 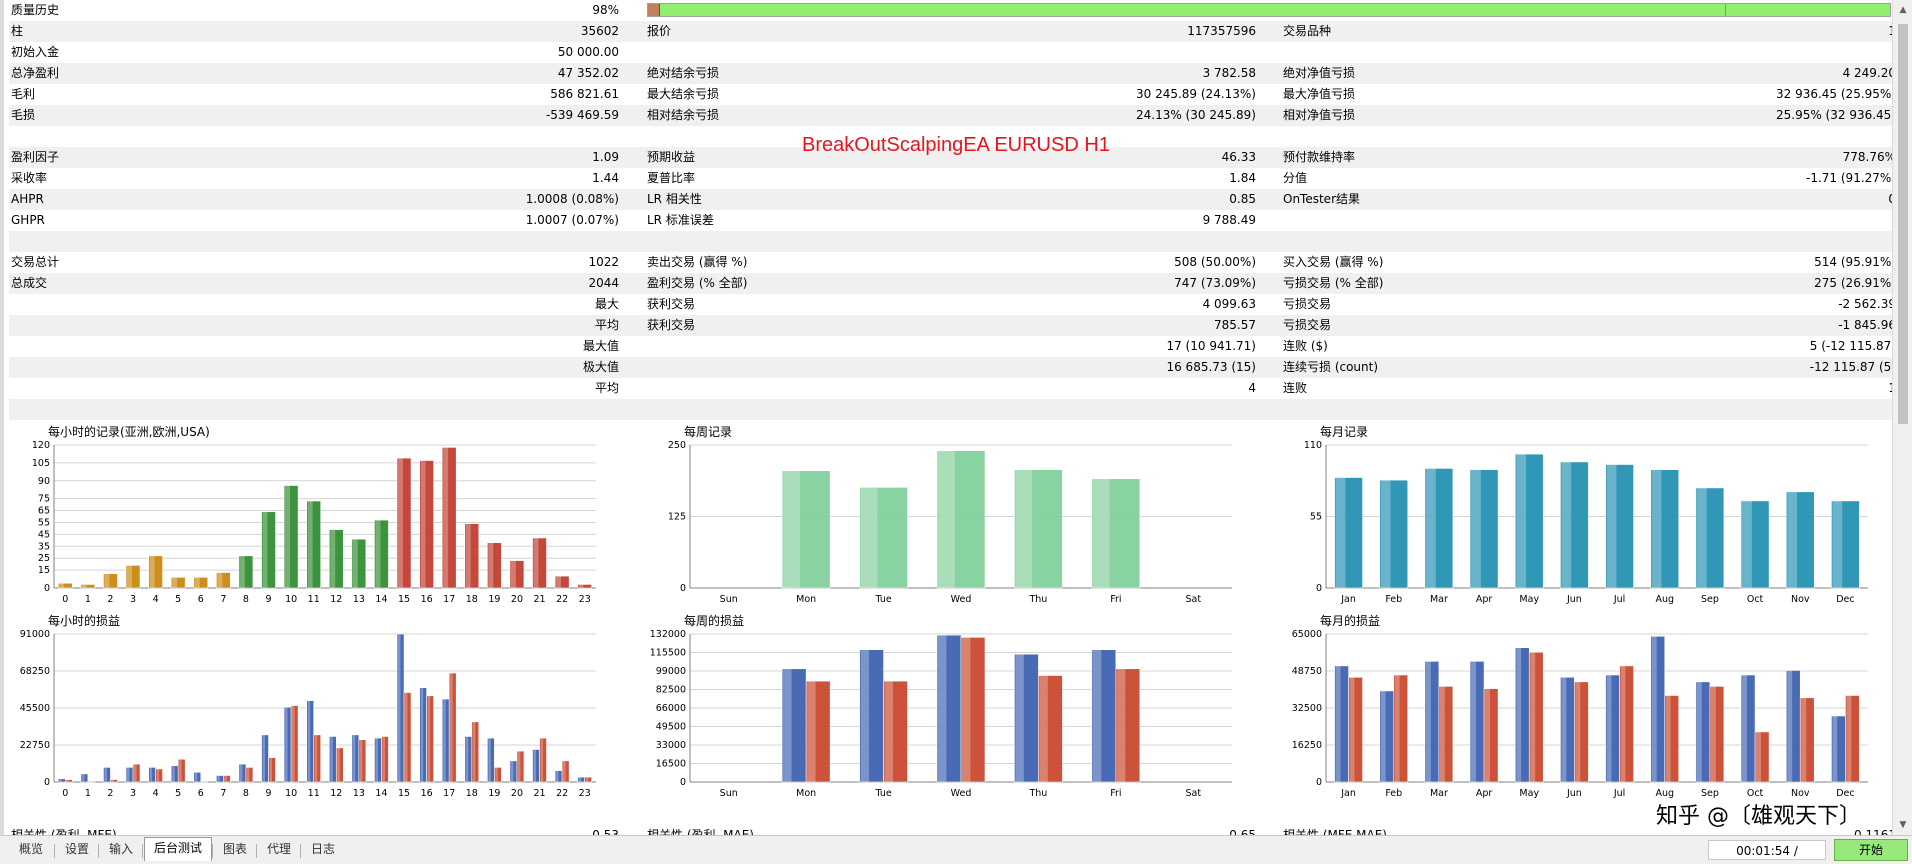 What do you see at coordinates (1725, 10) in the screenshot?
I see `quality-bar-divider` at bounding box center [1725, 10].